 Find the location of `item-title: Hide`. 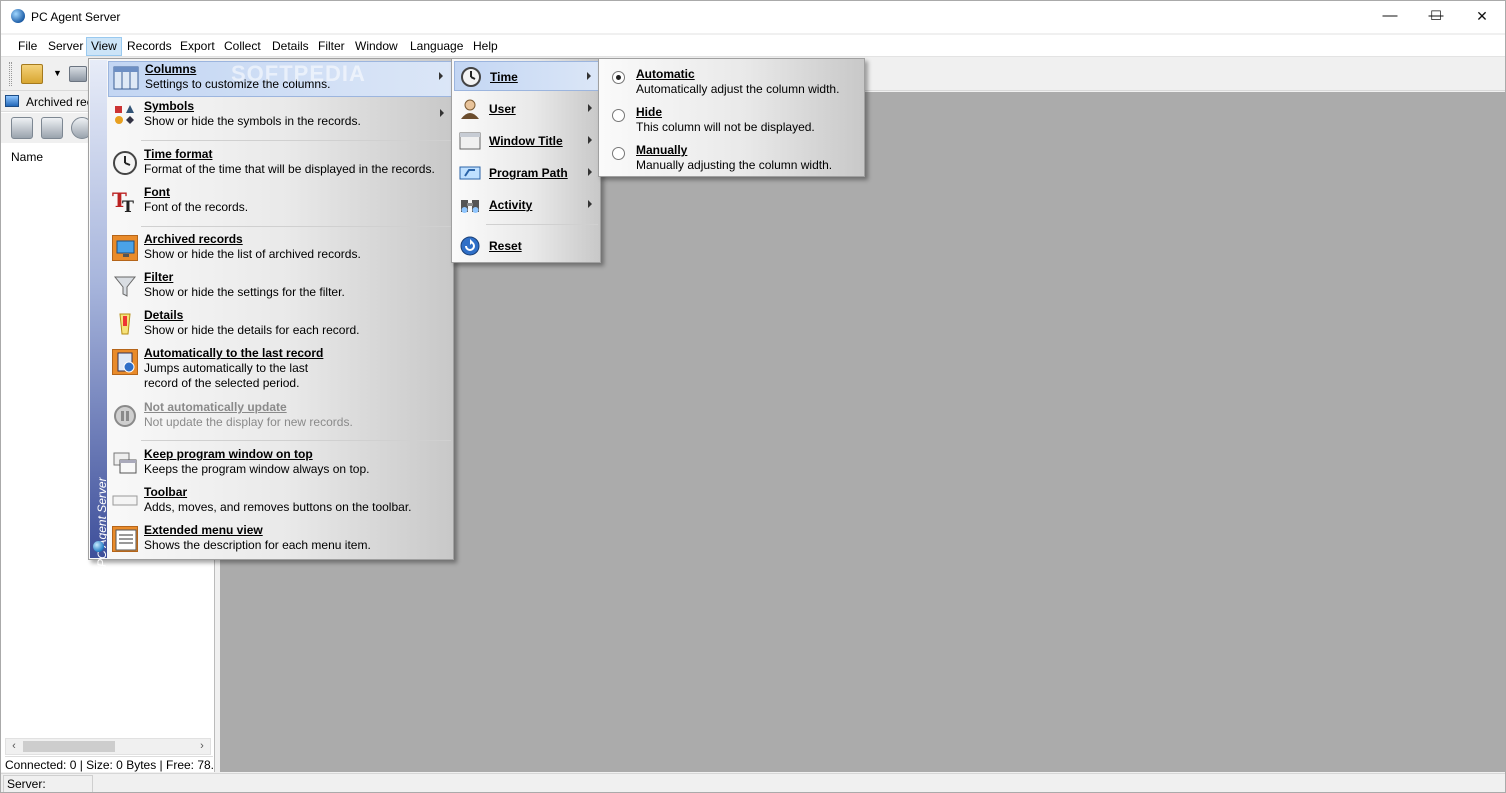

item-title: Hide is located at coordinates (649, 112).